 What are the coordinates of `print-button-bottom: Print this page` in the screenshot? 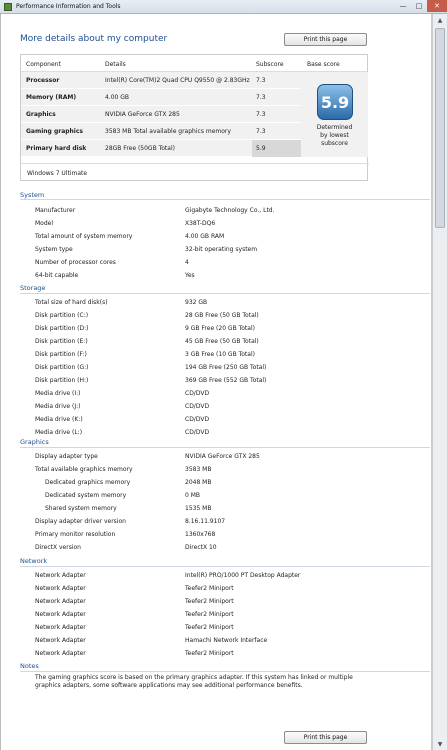 It's located at (325, 737).